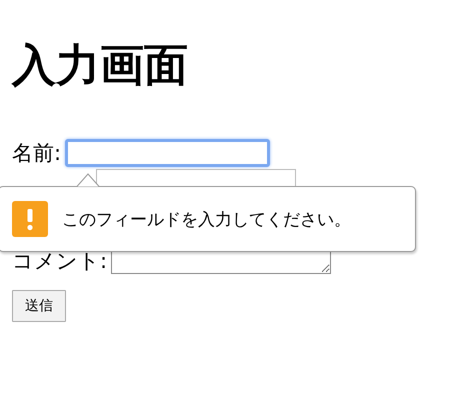 The height and width of the screenshot is (413, 474). What do you see at coordinates (37, 153) in the screenshot?
I see `field-label: 名前:` at bounding box center [37, 153].